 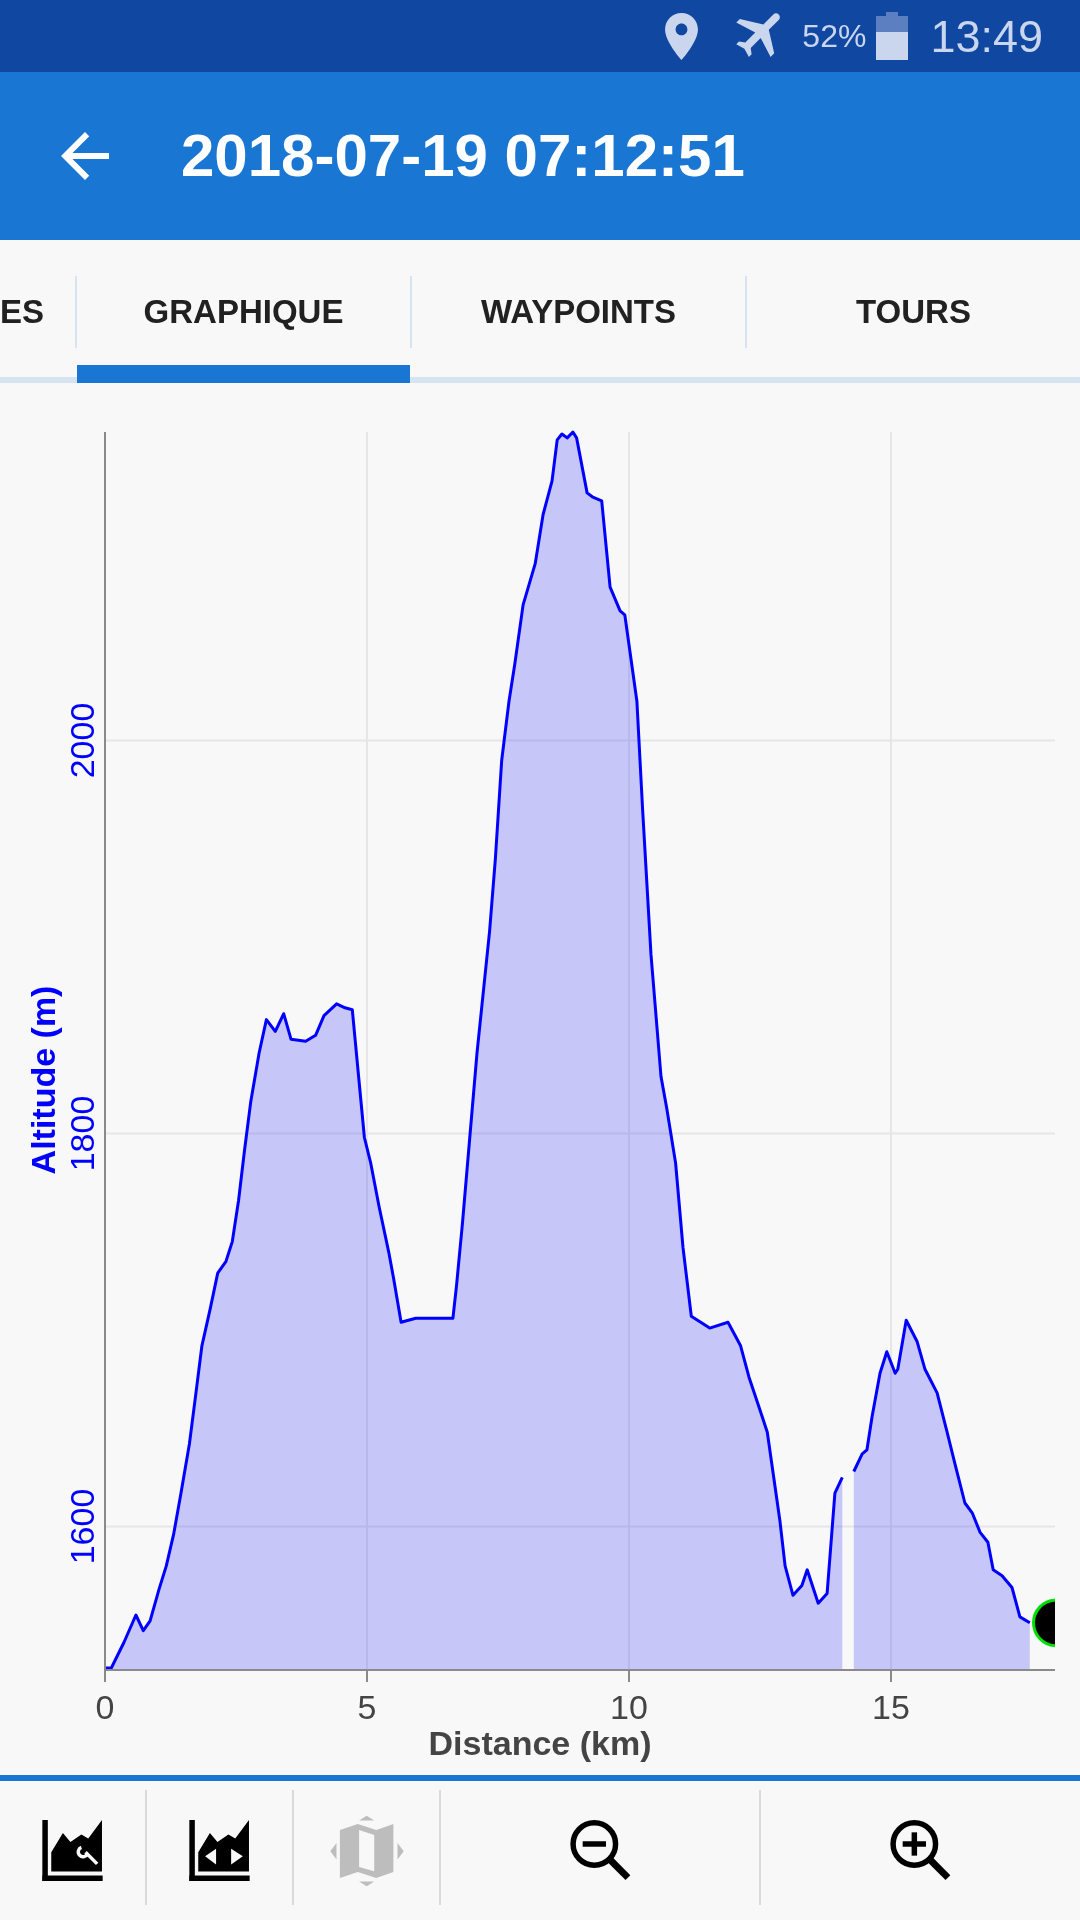 What do you see at coordinates (986, 36) in the screenshot?
I see `clock-time: 13:49` at bounding box center [986, 36].